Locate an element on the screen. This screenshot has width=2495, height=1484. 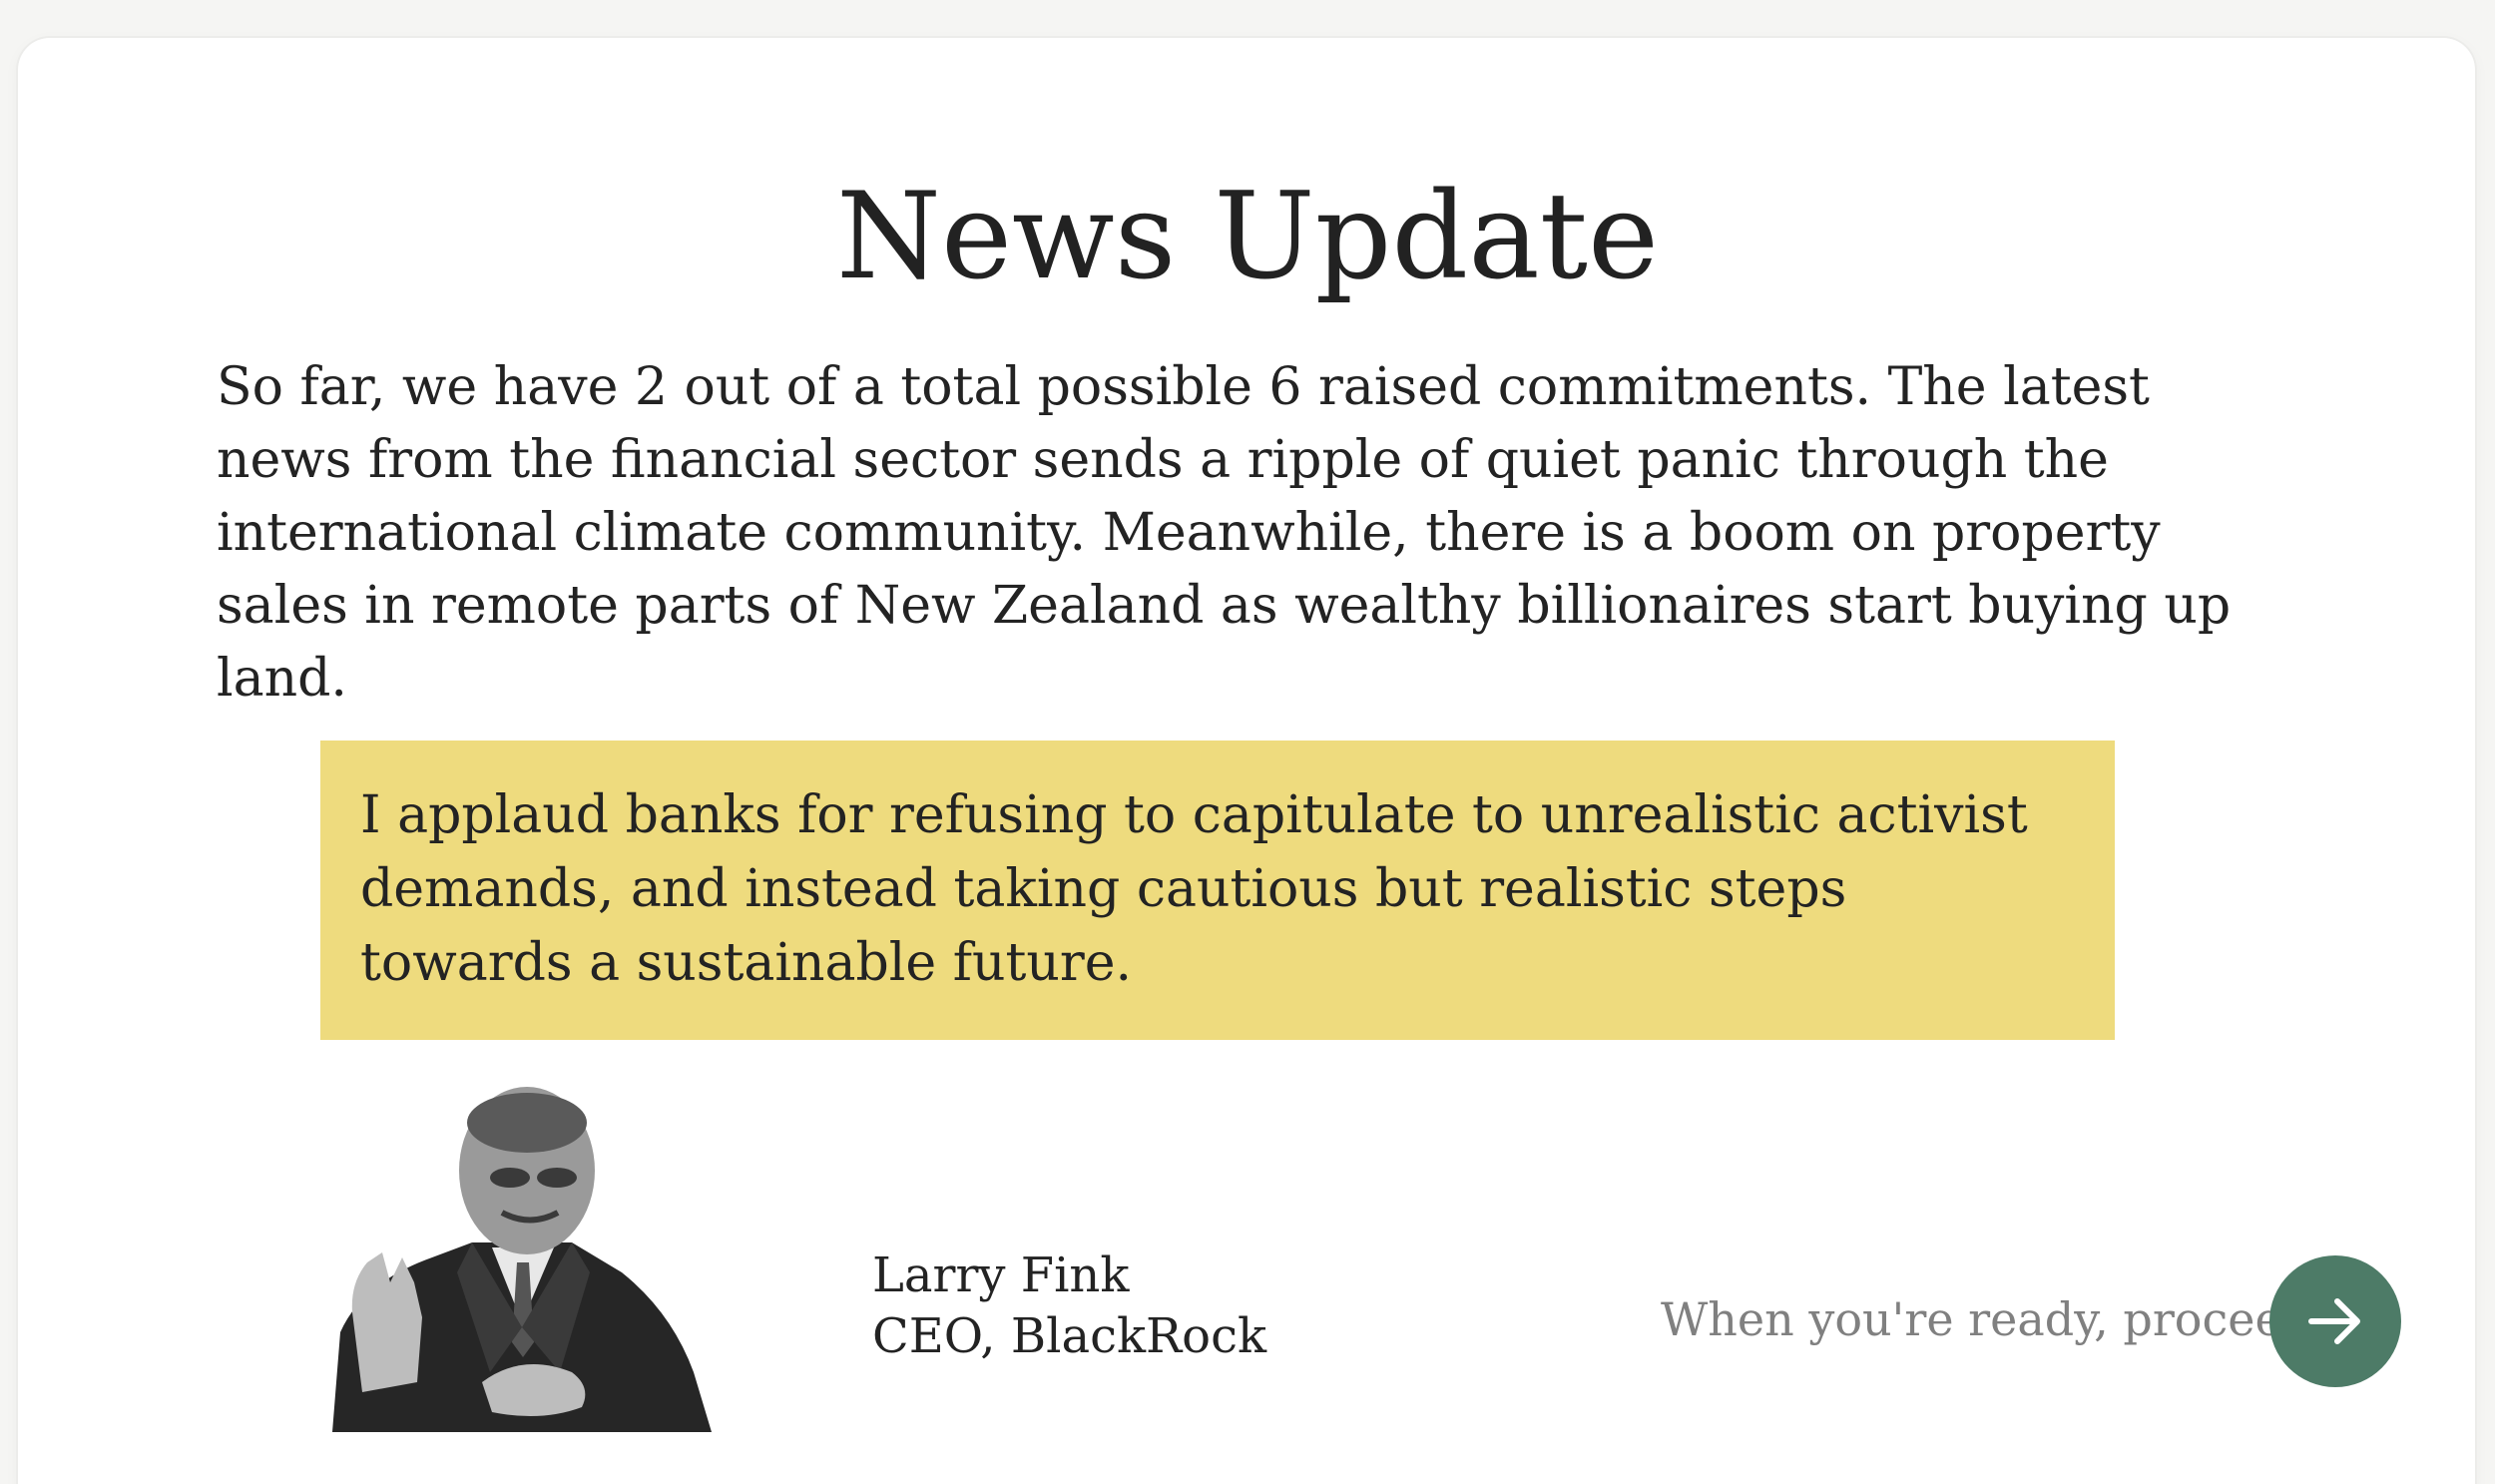
proceed-prompt: When you're ready, proceed. is located at coordinates (1993, 1319).